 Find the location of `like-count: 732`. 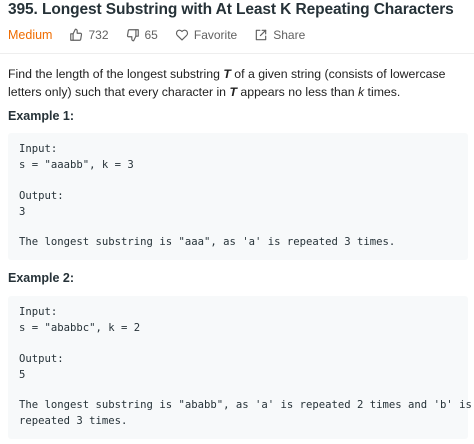

like-count: 732 is located at coordinates (98, 35).